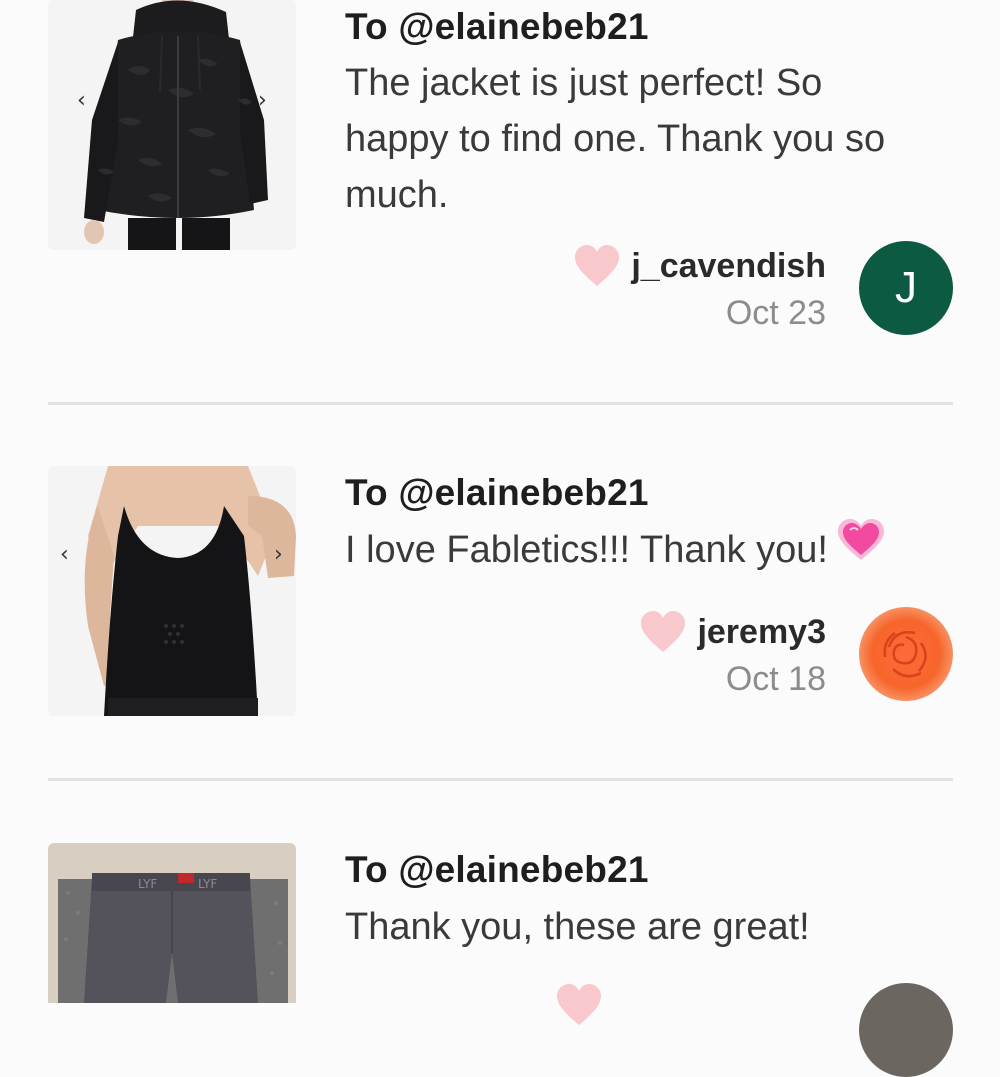 The width and height of the screenshot is (1000, 1077). Describe the element at coordinates (728, 266) in the screenshot. I see `username: j_cavendish` at that location.